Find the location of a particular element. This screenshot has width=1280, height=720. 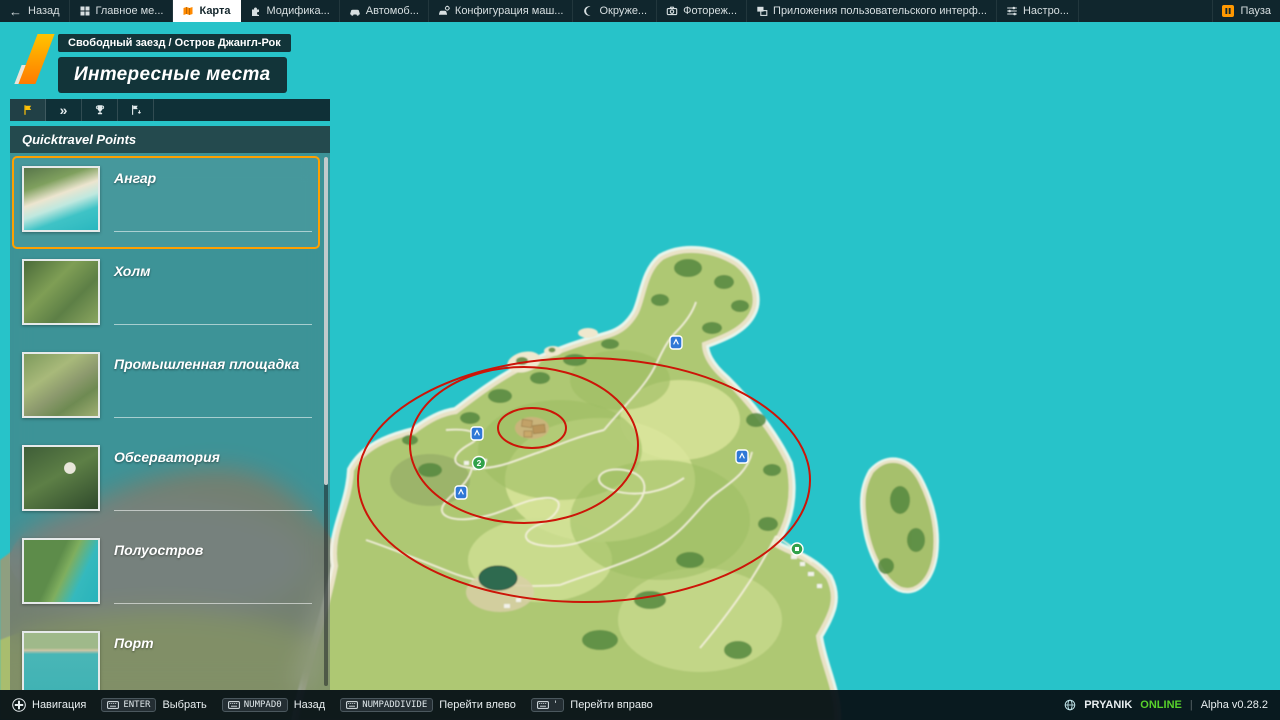

key-label: NUMPAD0 is located at coordinates (262, 705).